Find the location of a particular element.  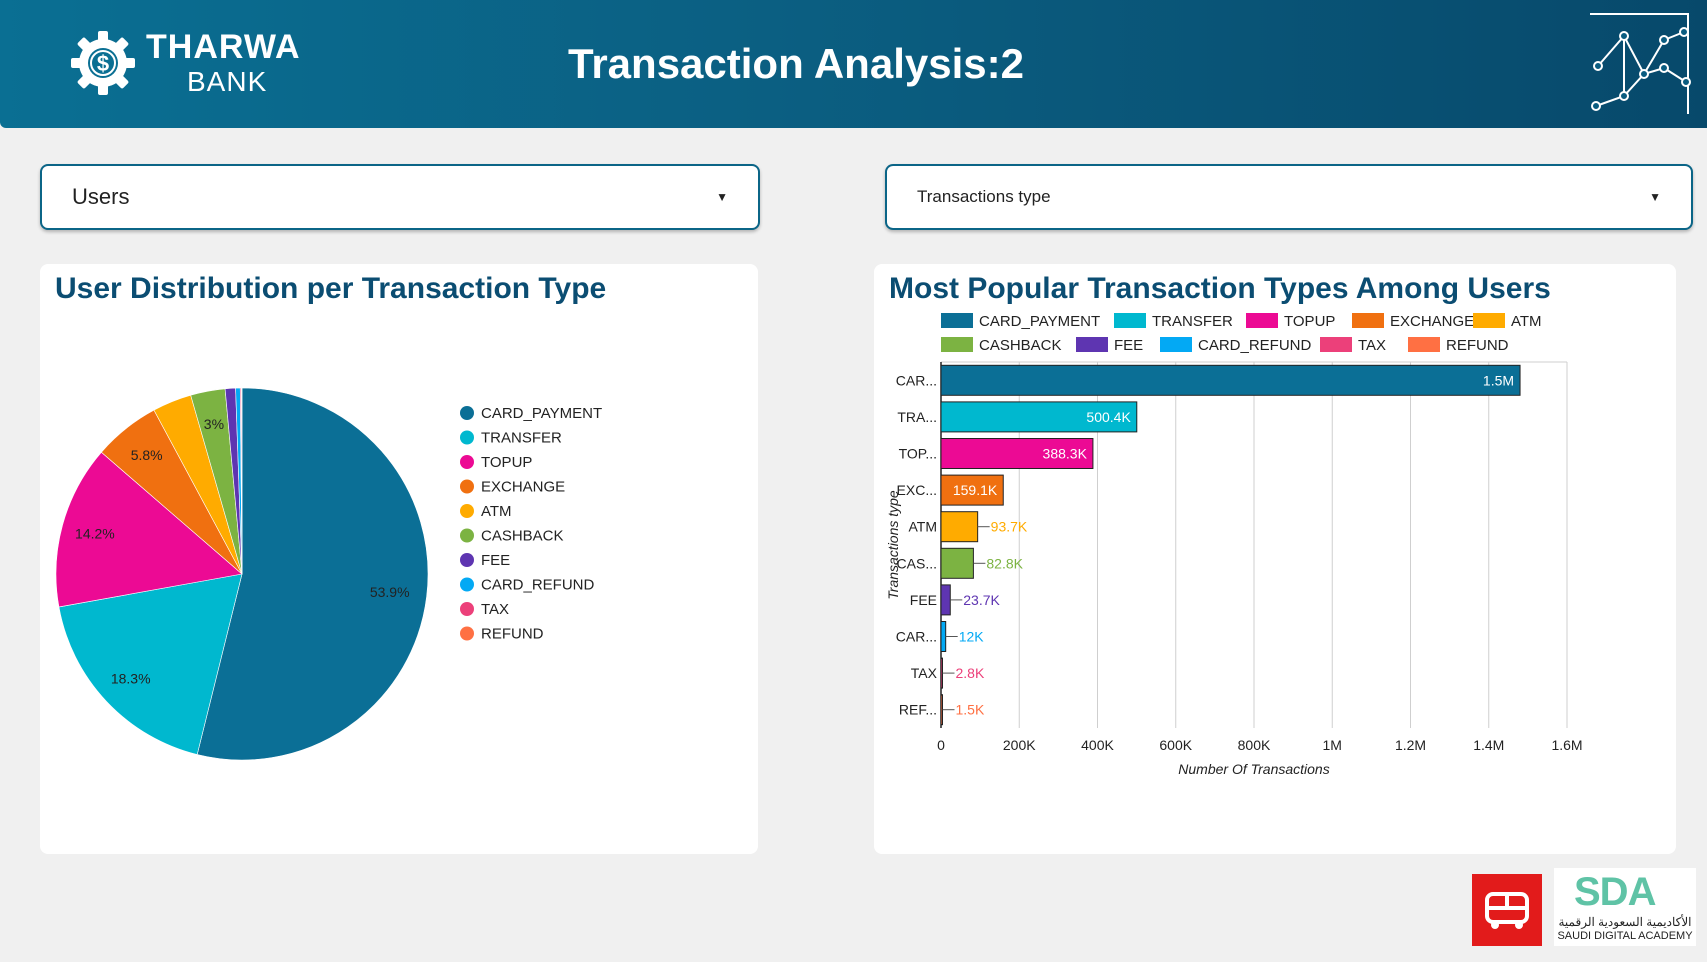

users-dropdown-label: Users is located at coordinates (101, 196).